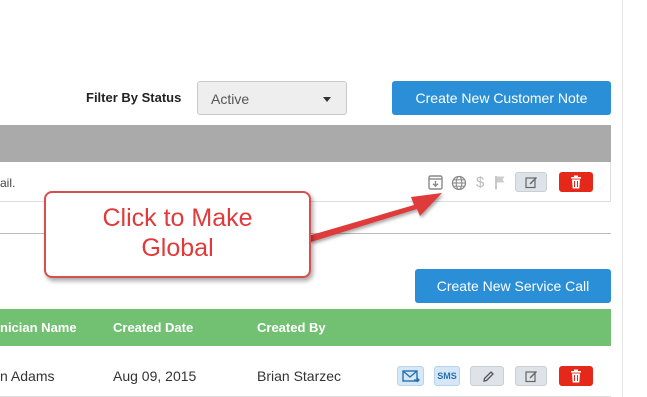 The height and width of the screenshot is (397, 647). What do you see at coordinates (501, 98) in the screenshot?
I see `create-customer-note-button: Create New Customer Note` at bounding box center [501, 98].